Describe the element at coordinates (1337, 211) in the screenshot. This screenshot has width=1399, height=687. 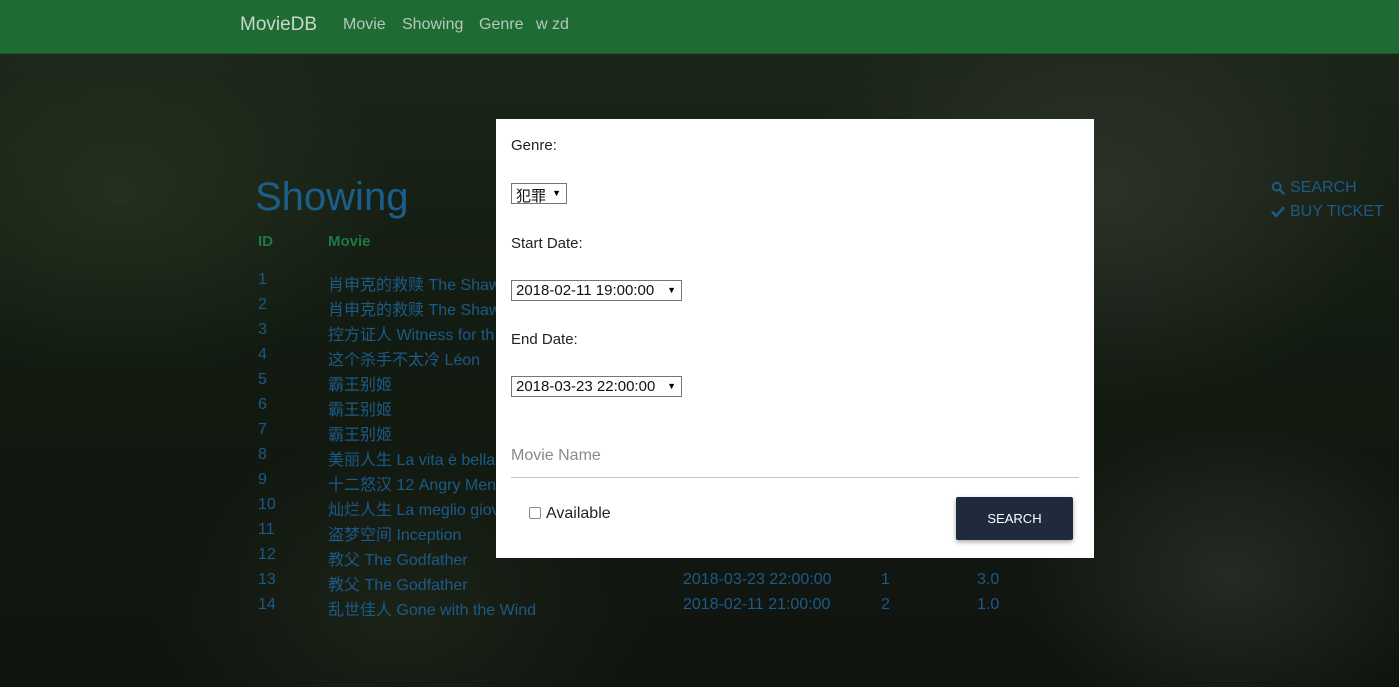
I see `buy-ticket-label: BUY TICKET` at that location.